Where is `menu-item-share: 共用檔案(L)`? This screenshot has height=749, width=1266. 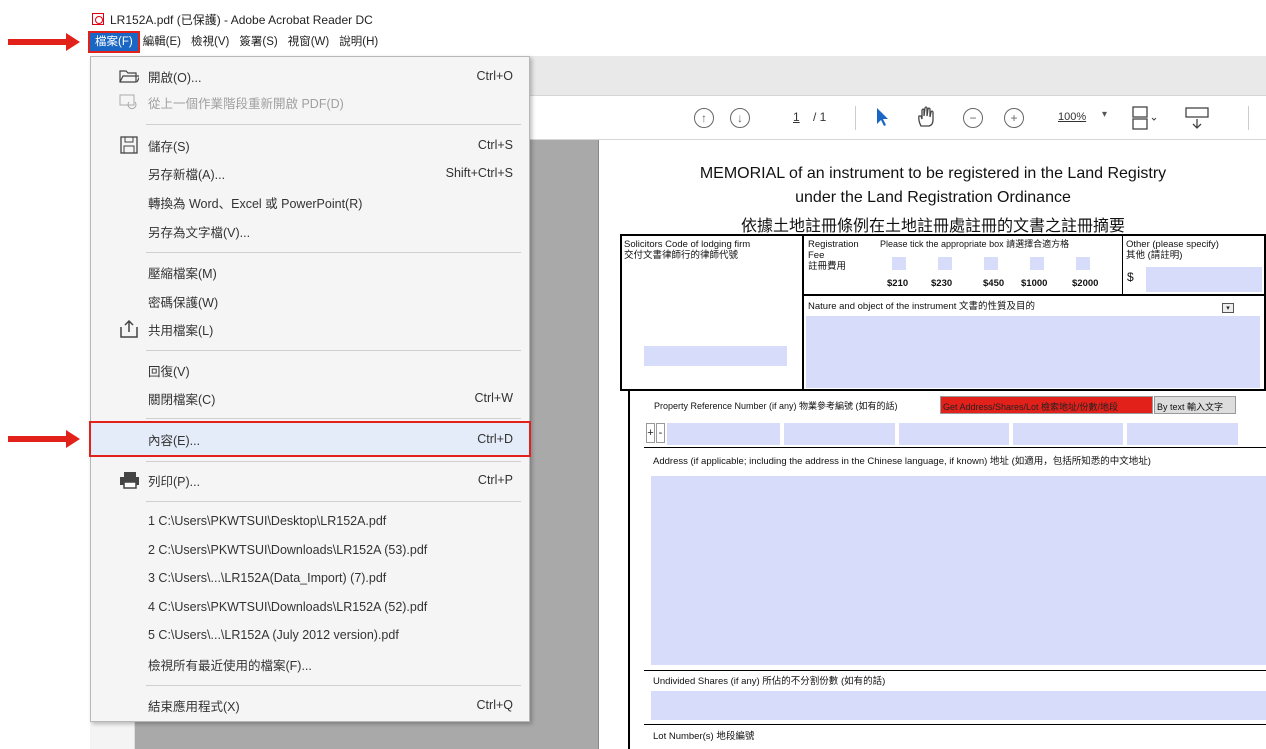
menu-item-share: 共用檔案(L) is located at coordinates (310, 329).